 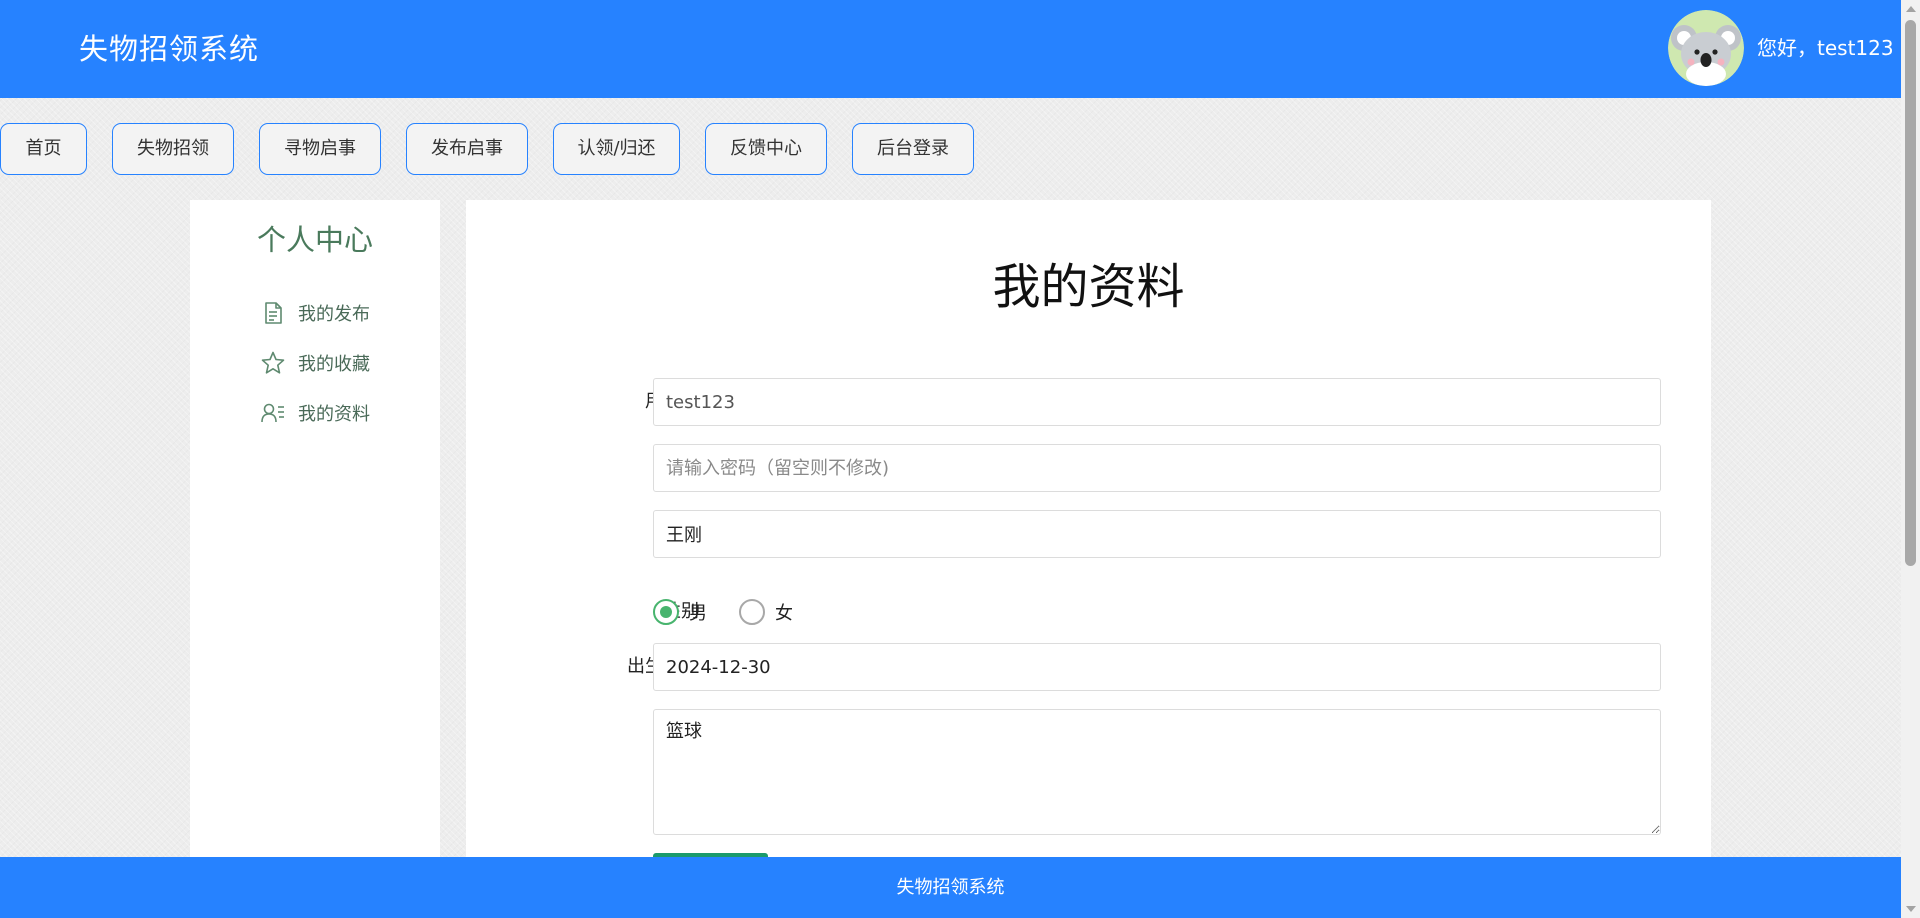 I want to click on scroll-up-icon, so click(x=1911, y=9).